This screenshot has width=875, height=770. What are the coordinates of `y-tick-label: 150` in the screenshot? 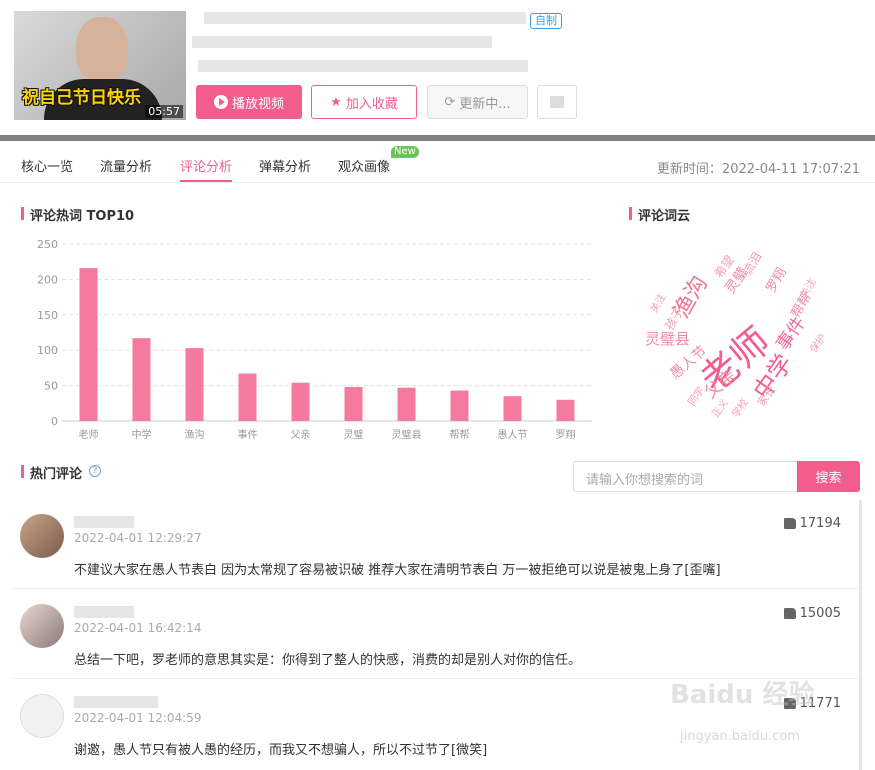 It's located at (47, 315).